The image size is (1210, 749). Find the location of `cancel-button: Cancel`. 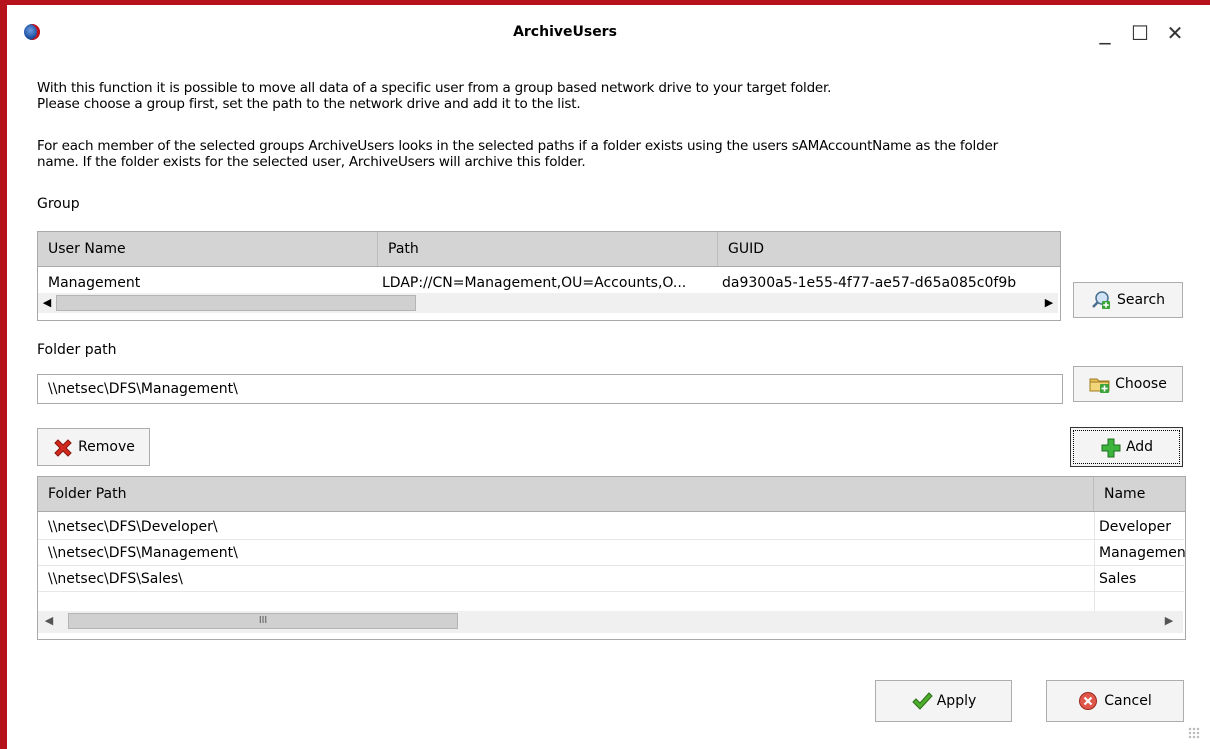

cancel-button: Cancel is located at coordinates (1115, 701).